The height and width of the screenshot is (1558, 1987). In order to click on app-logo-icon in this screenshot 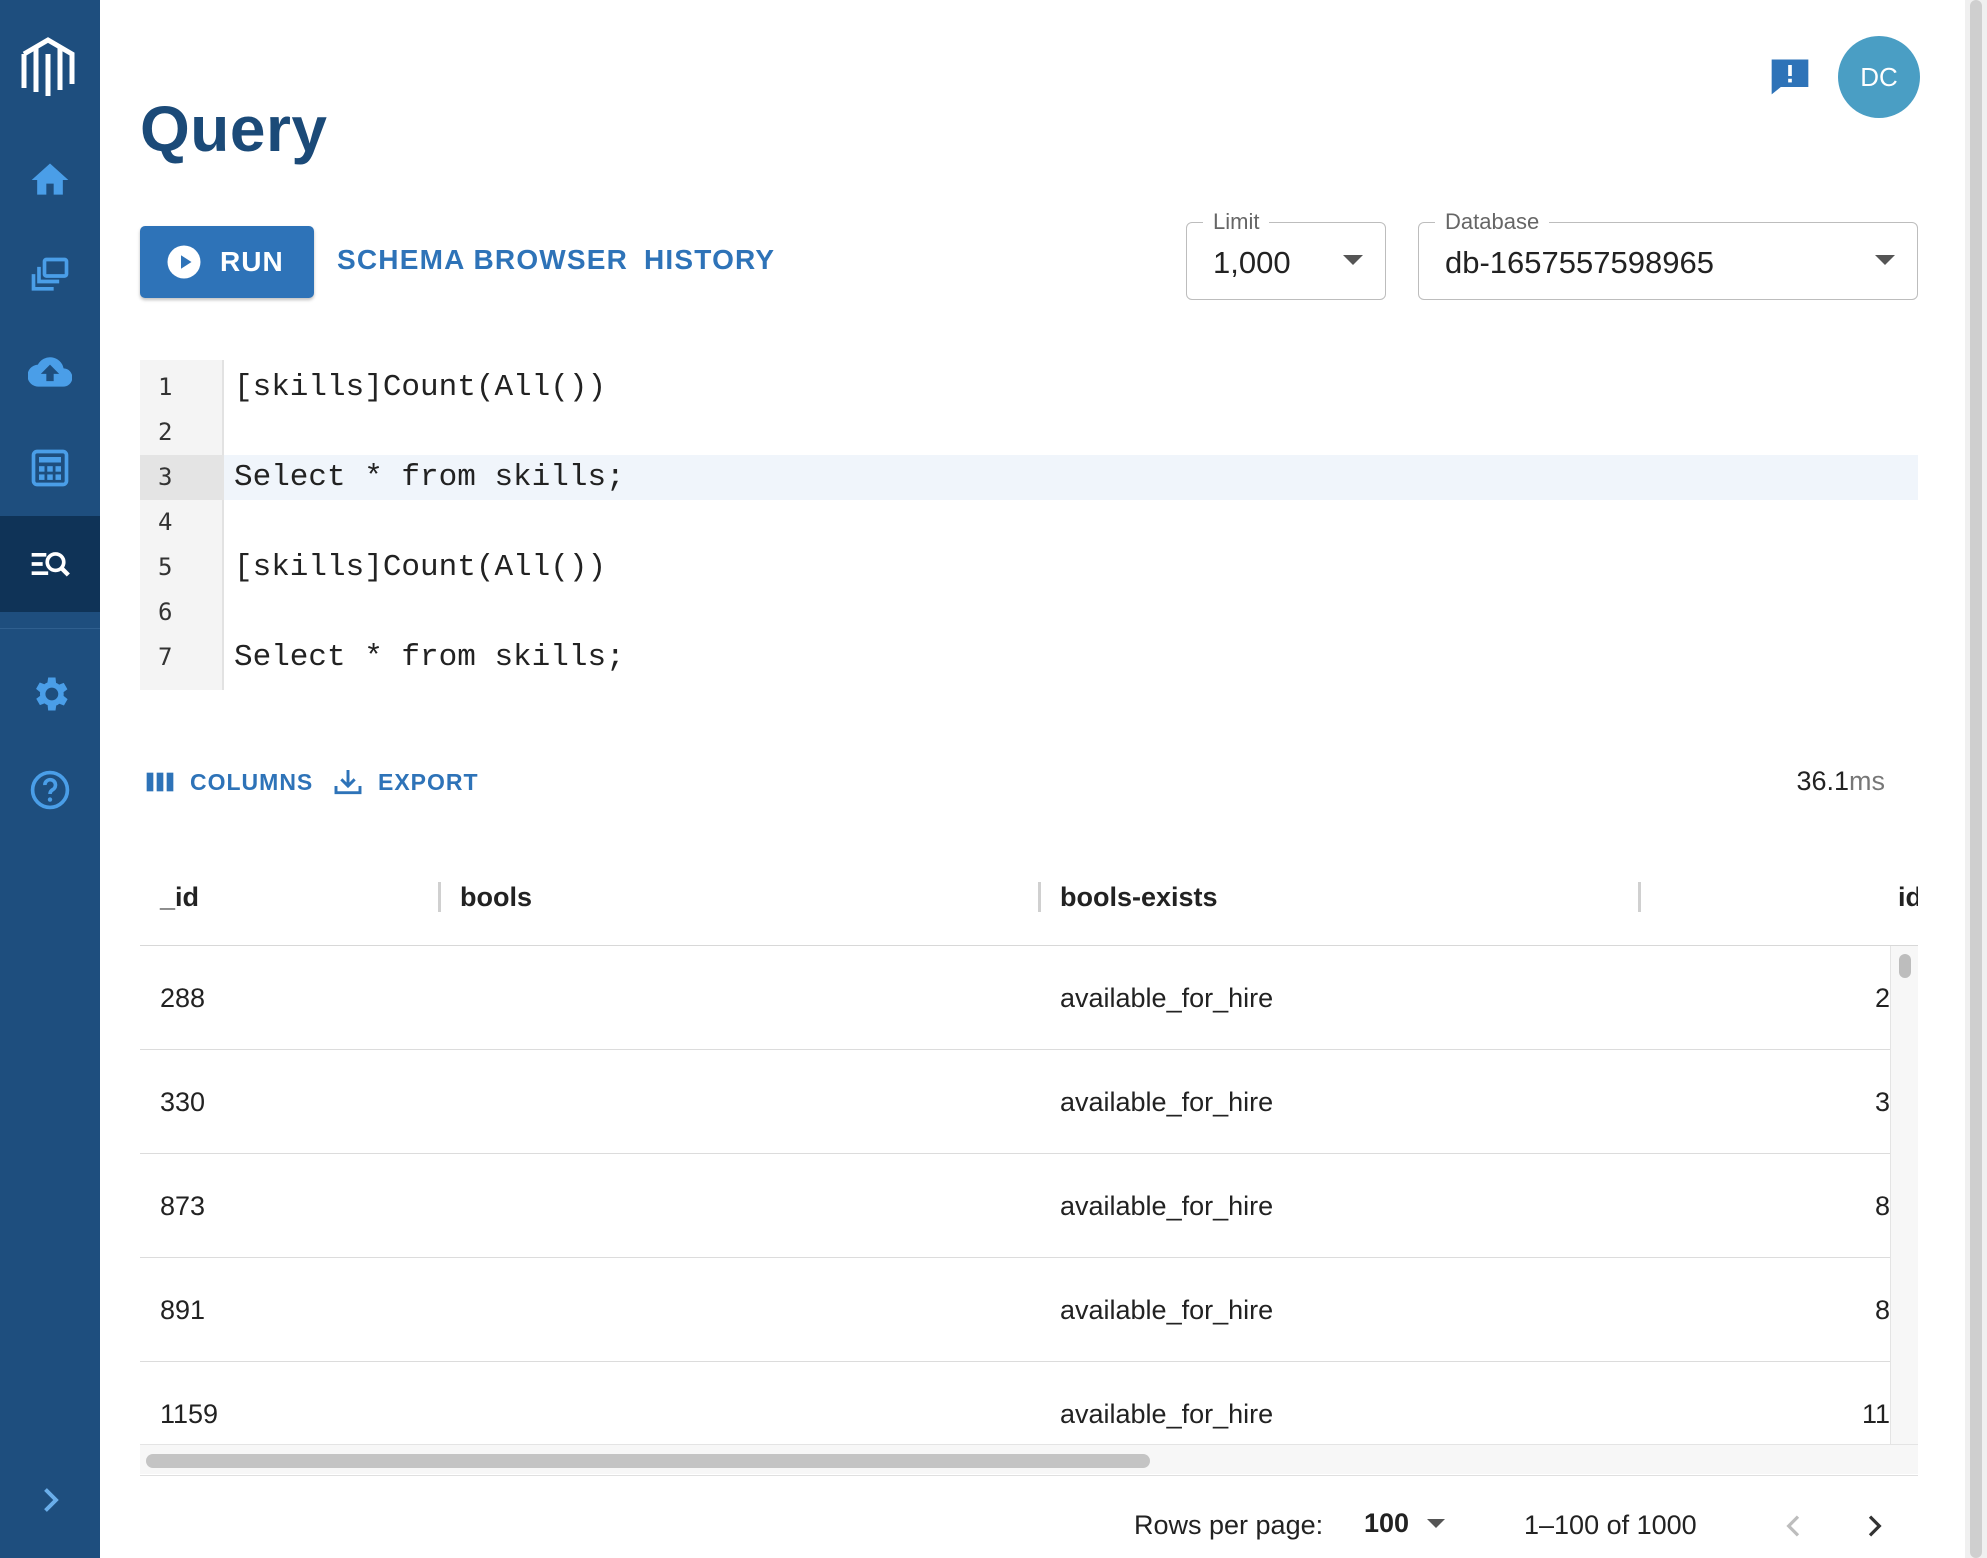, I will do `click(48, 65)`.